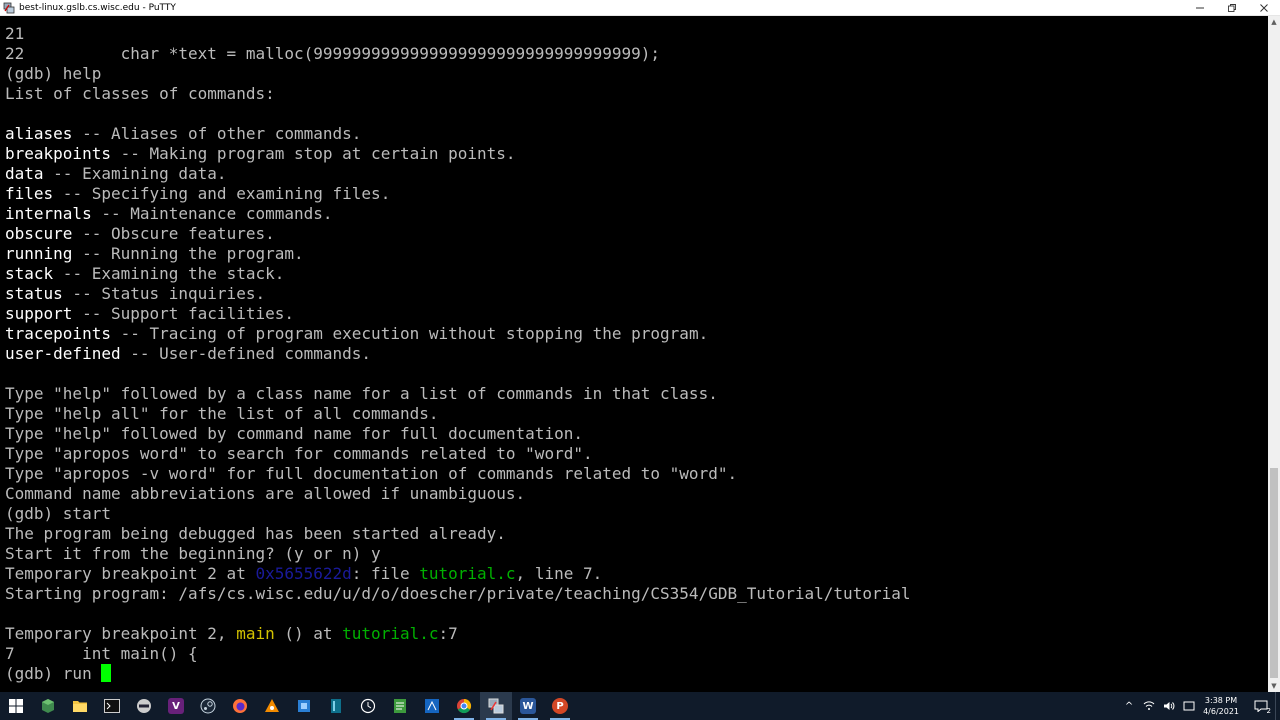 The image size is (1280, 720). What do you see at coordinates (173, 233) in the screenshot?
I see `terminal-text: -- Obscure features.` at bounding box center [173, 233].